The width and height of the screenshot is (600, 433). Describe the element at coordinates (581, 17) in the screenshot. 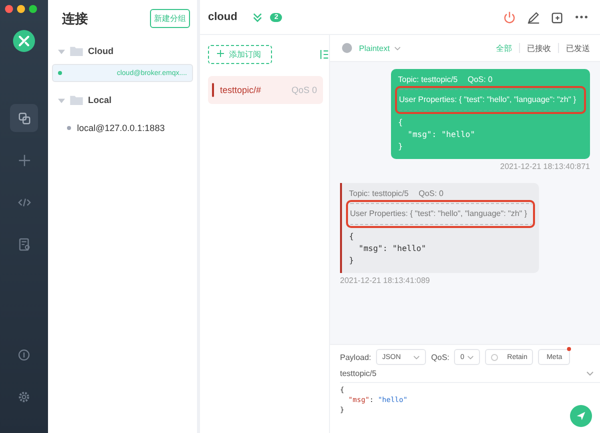

I see `more-icon` at that location.